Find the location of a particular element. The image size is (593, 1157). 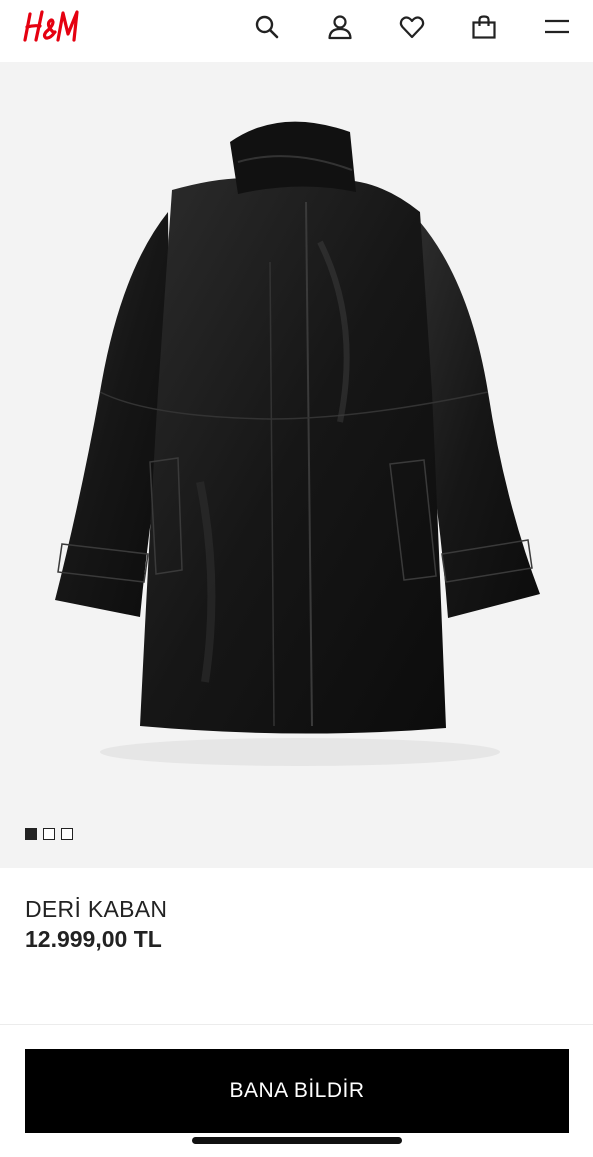

bottom-action-bar: BANA BİLDİR is located at coordinates (296, 1090).